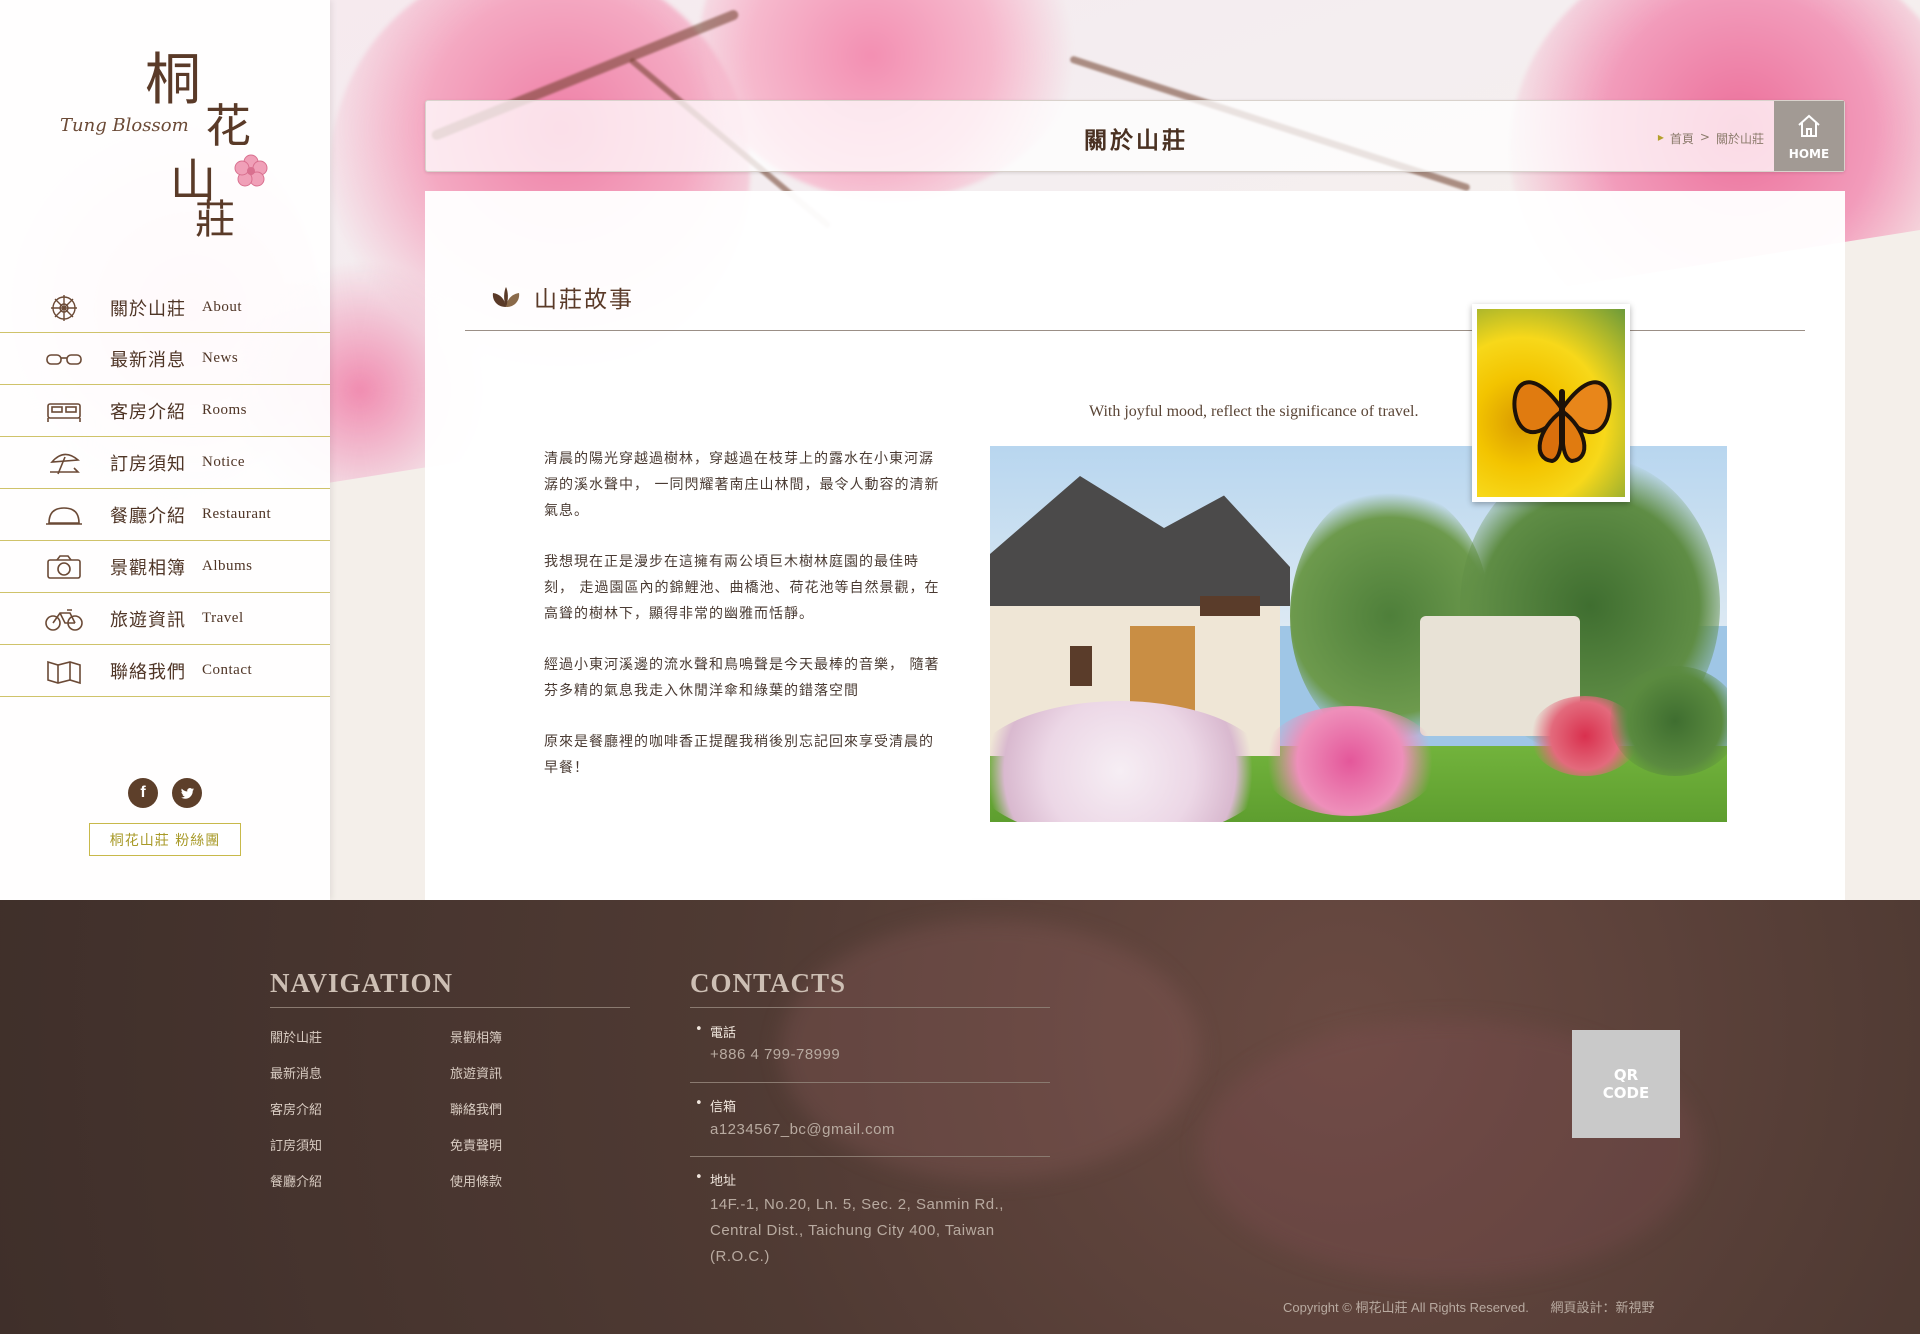  I want to click on sidebar-item-label: 聯絡我們, so click(148, 672).